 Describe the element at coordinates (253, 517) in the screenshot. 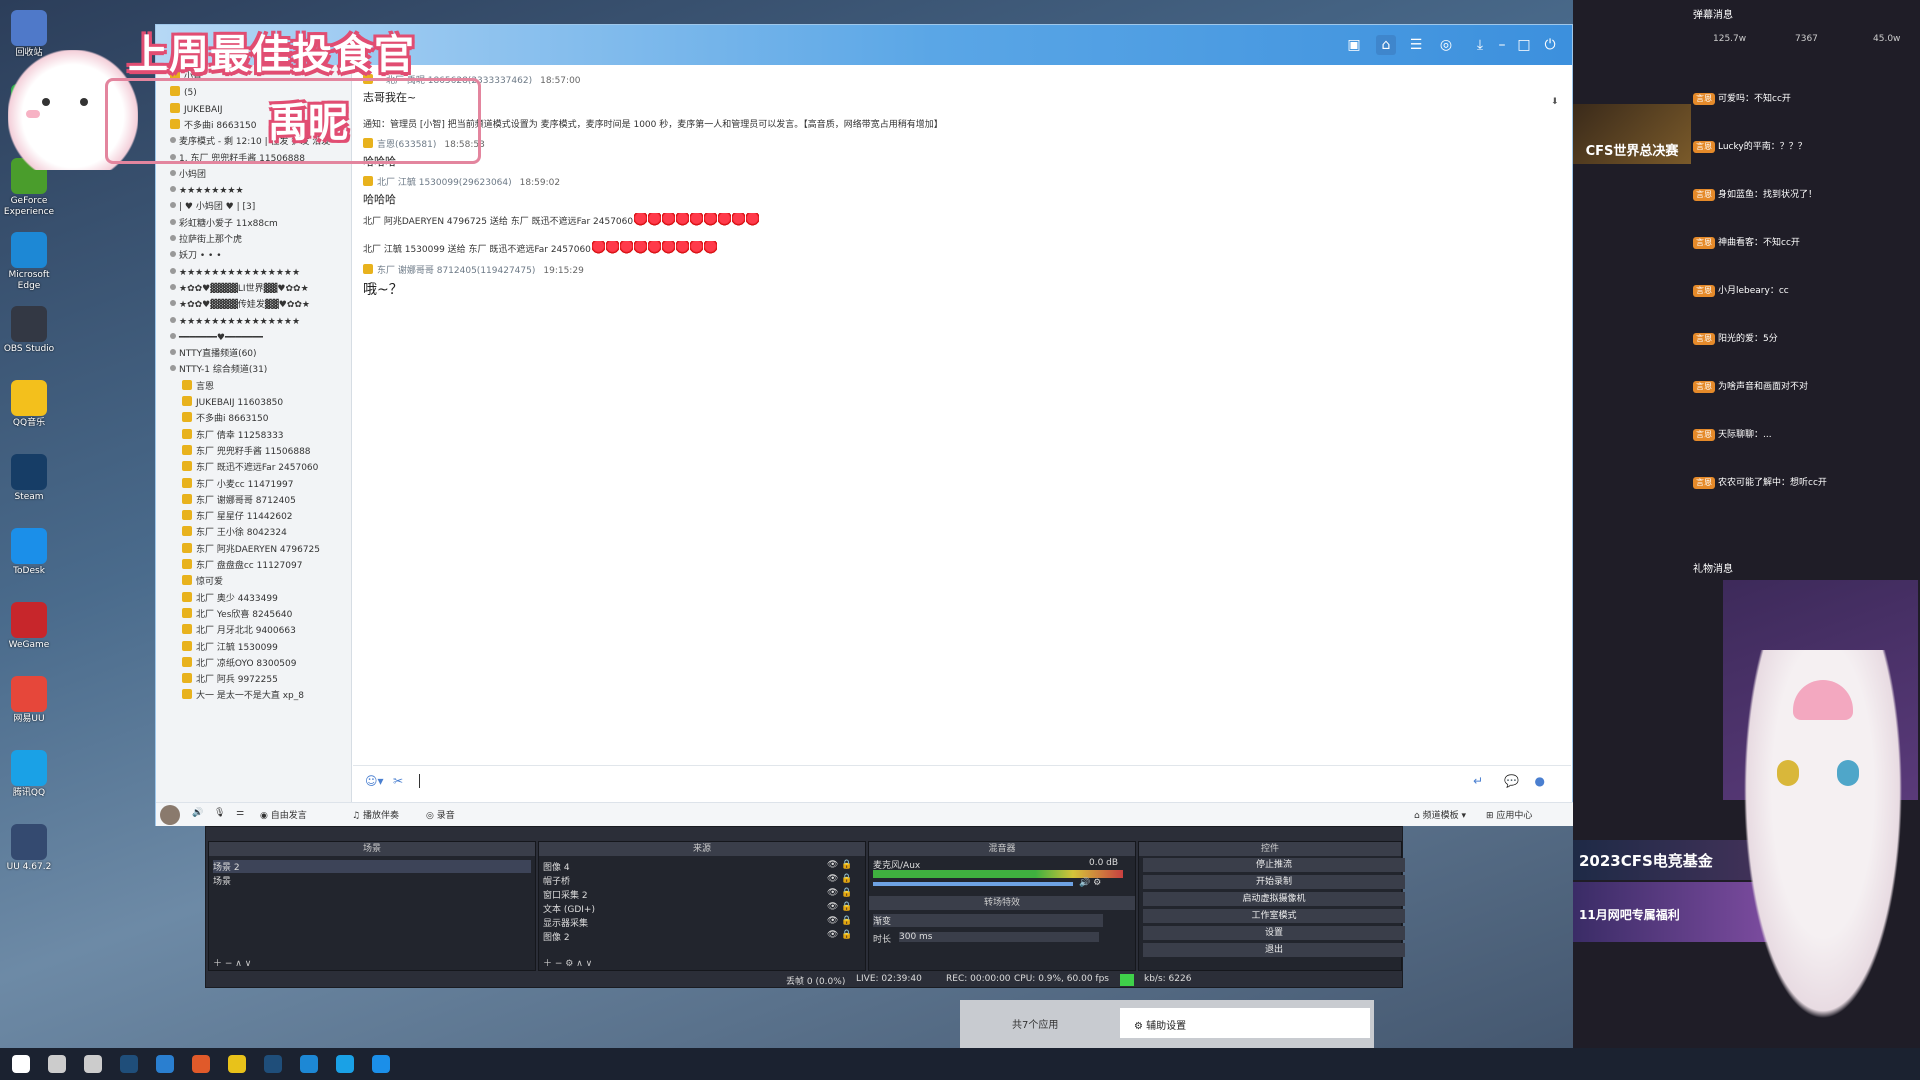

I see `tree-row: 东厂 星星仔 11442602` at that location.